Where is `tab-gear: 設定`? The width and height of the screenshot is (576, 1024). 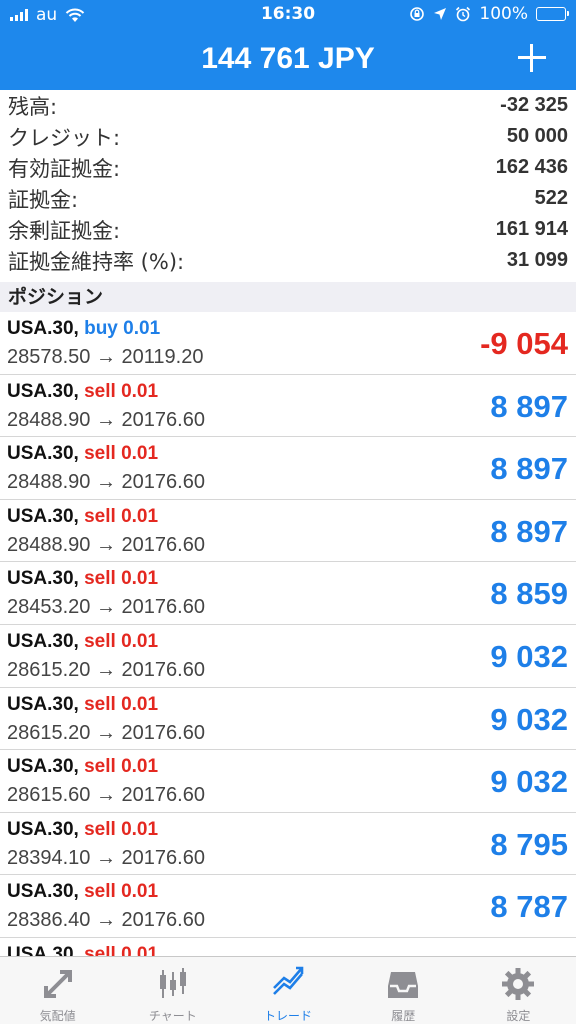
tab-gear: 設定 is located at coordinates (518, 990).